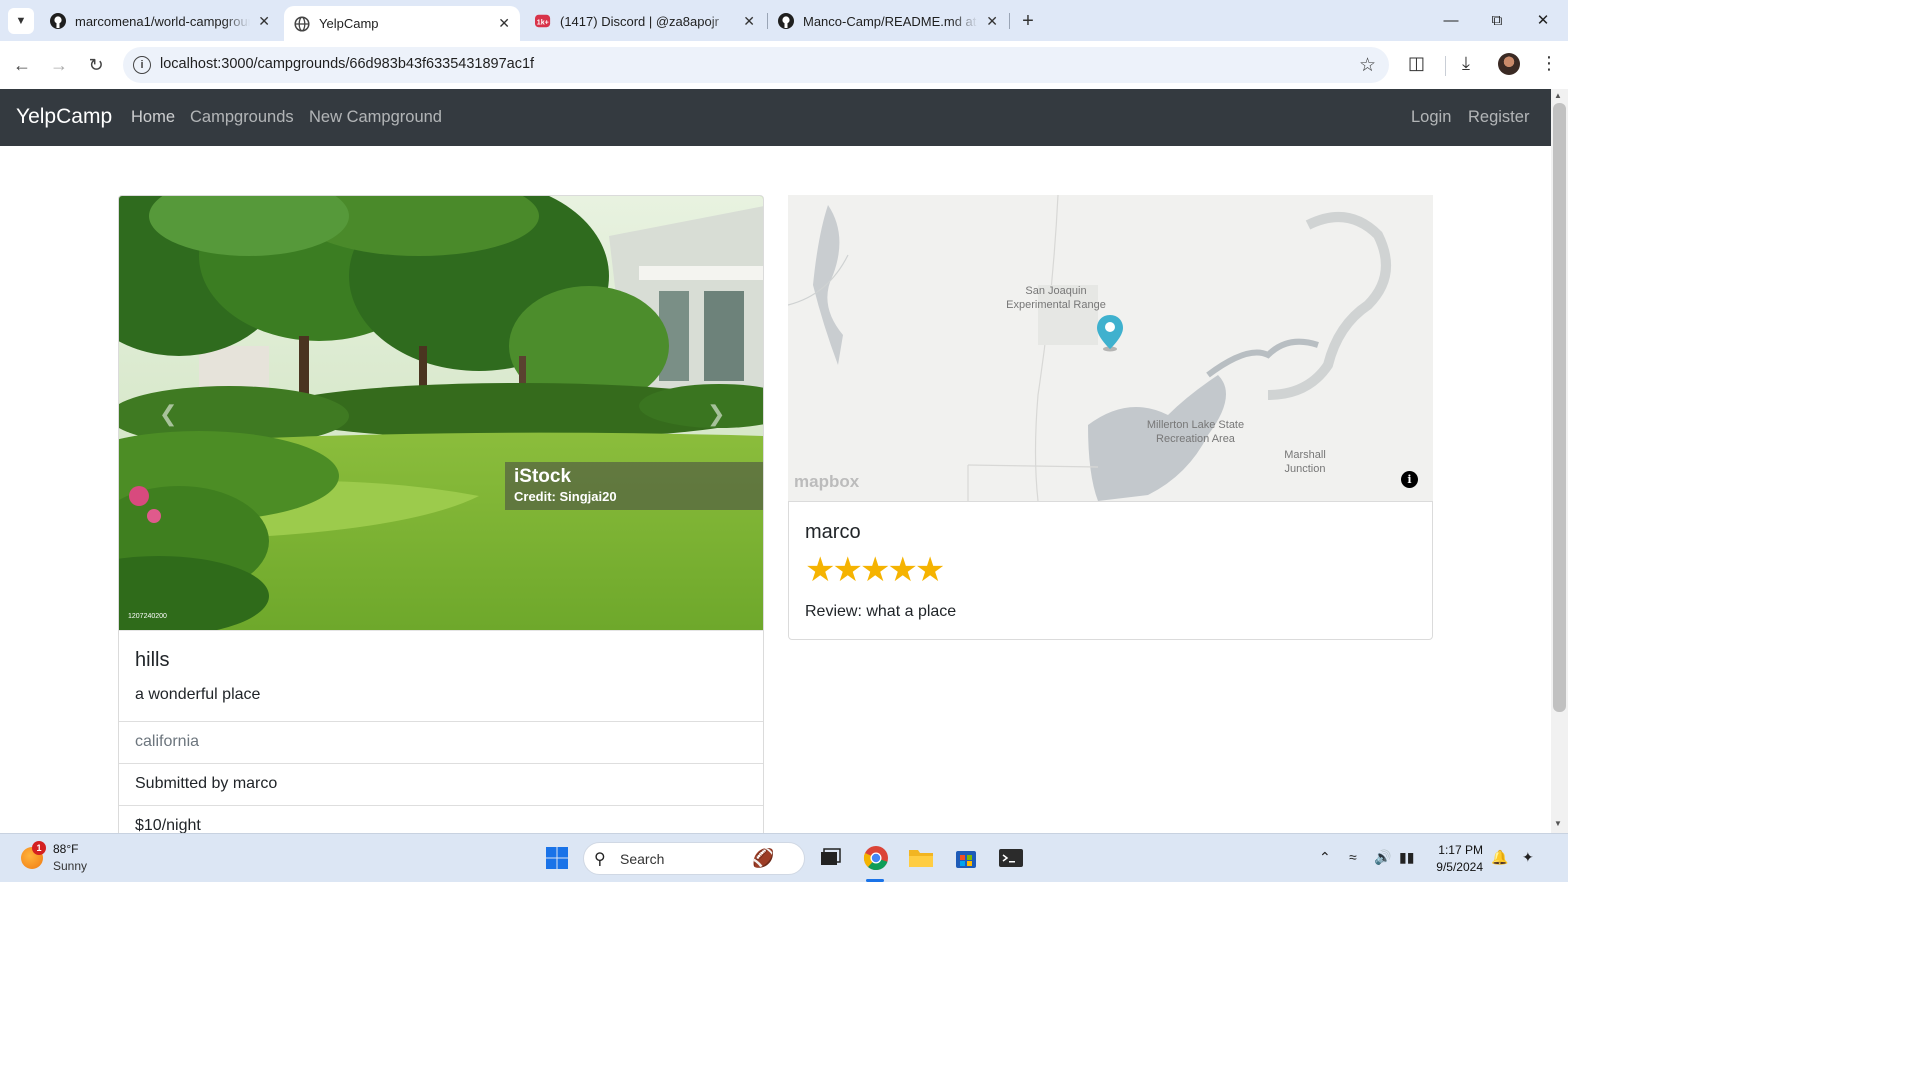 The width and height of the screenshot is (1920, 1080). I want to click on restore-icon: ⧉, so click(1497, 20).